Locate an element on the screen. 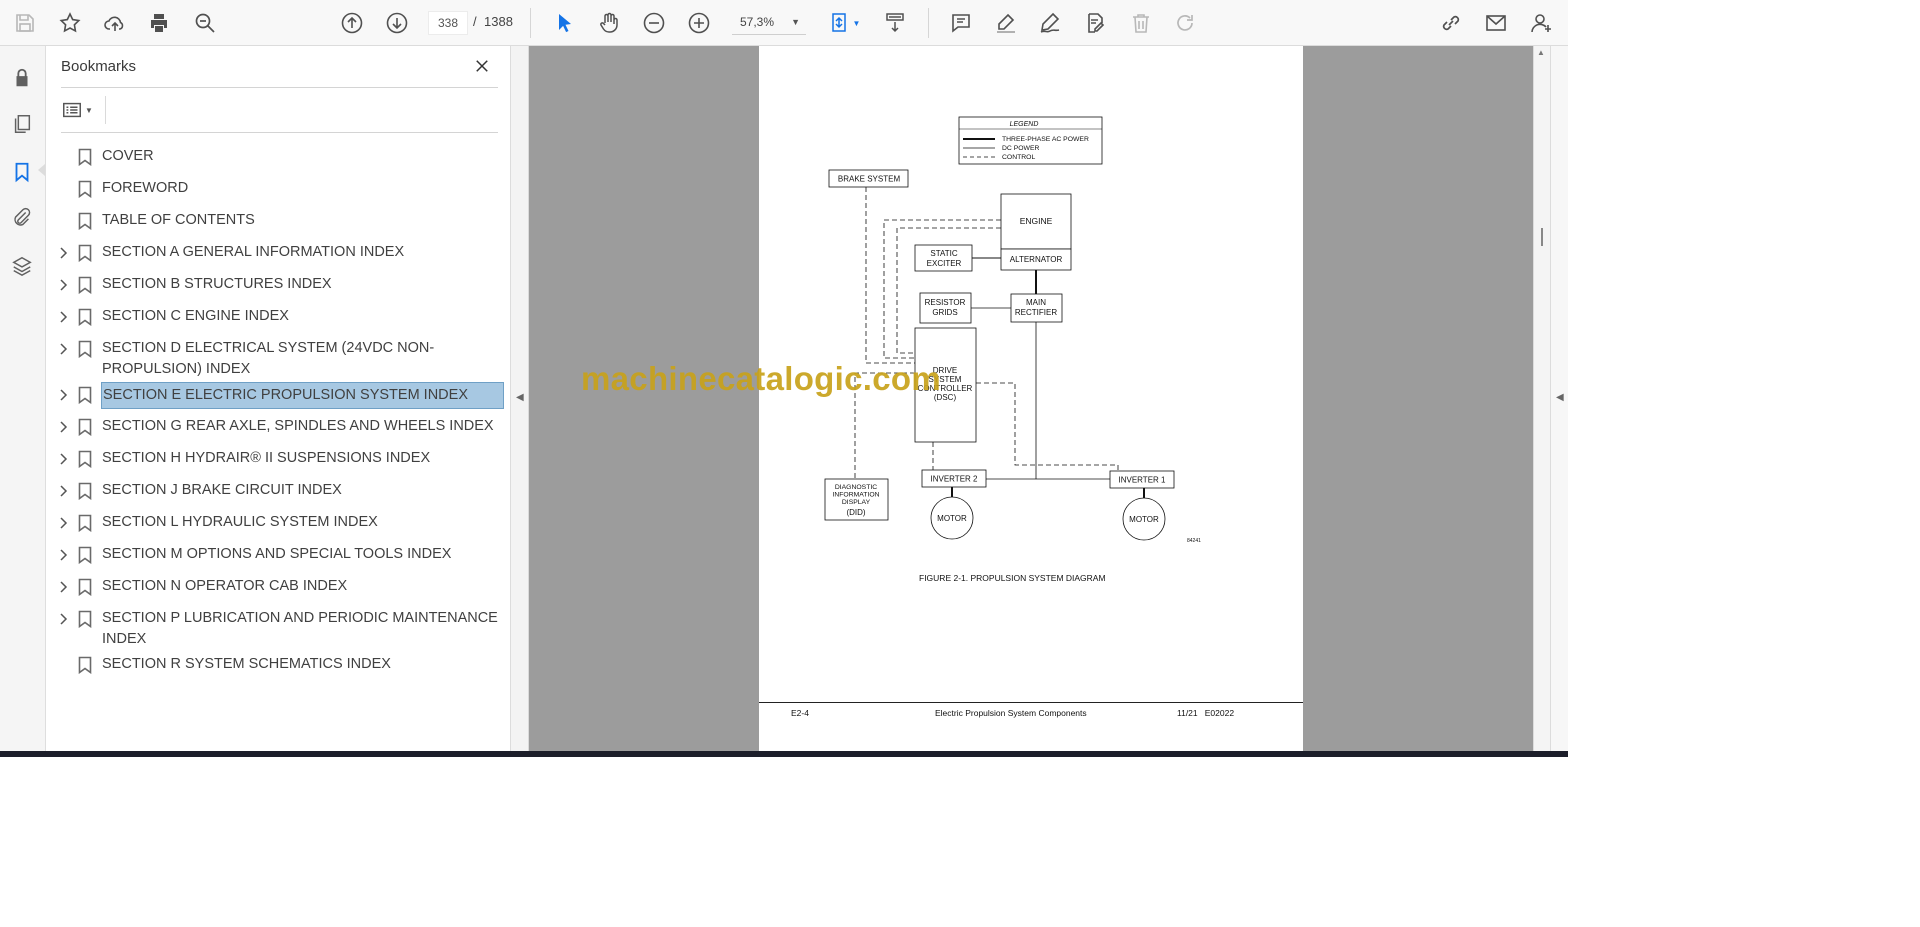  page-total: 1388 is located at coordinates (498, 21).